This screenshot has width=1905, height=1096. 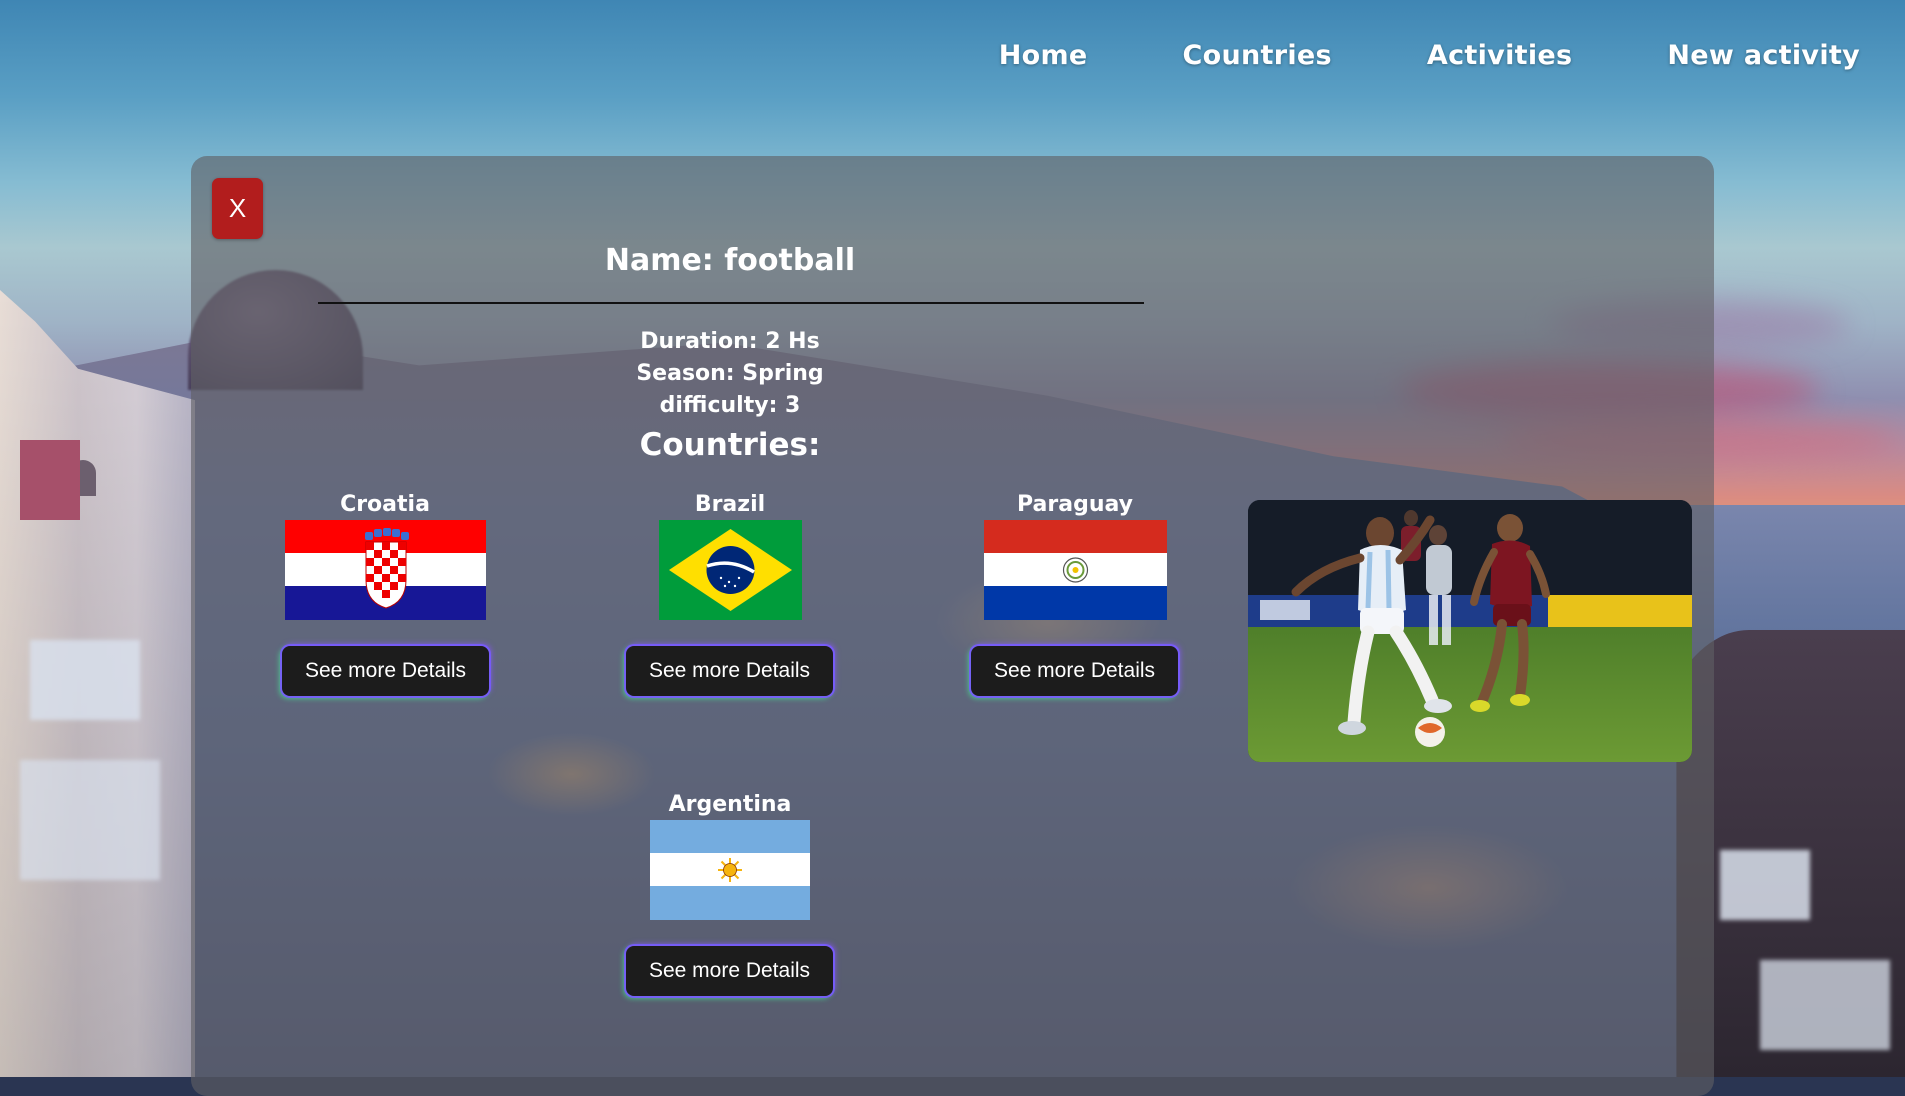 What do you see at coordinates (730, 405) in the screenshot?
I see `activity-difficulty: difficulty: 3` at bounding box center [730, 405].